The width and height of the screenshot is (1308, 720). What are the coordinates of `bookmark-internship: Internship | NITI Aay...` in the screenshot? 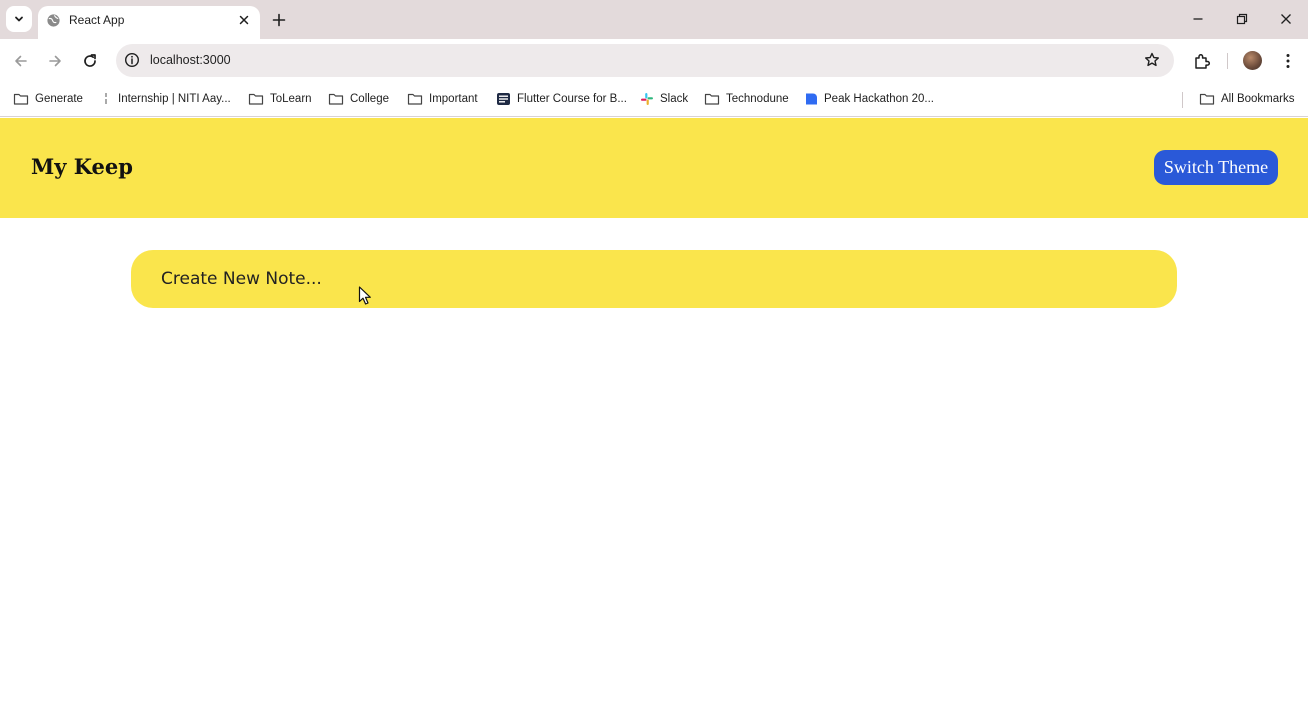 It's located at (165, 99).